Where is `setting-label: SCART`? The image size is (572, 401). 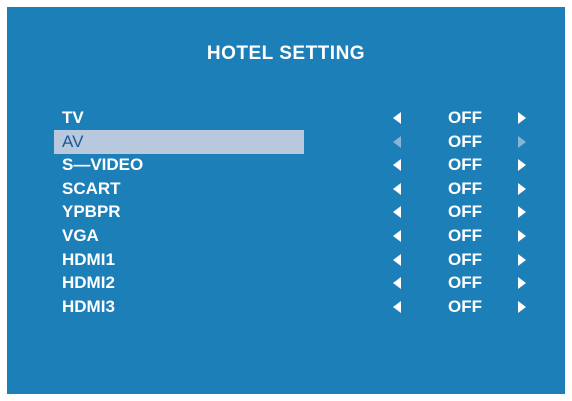 setting-label: SCART is located at coordinates (91, 188).